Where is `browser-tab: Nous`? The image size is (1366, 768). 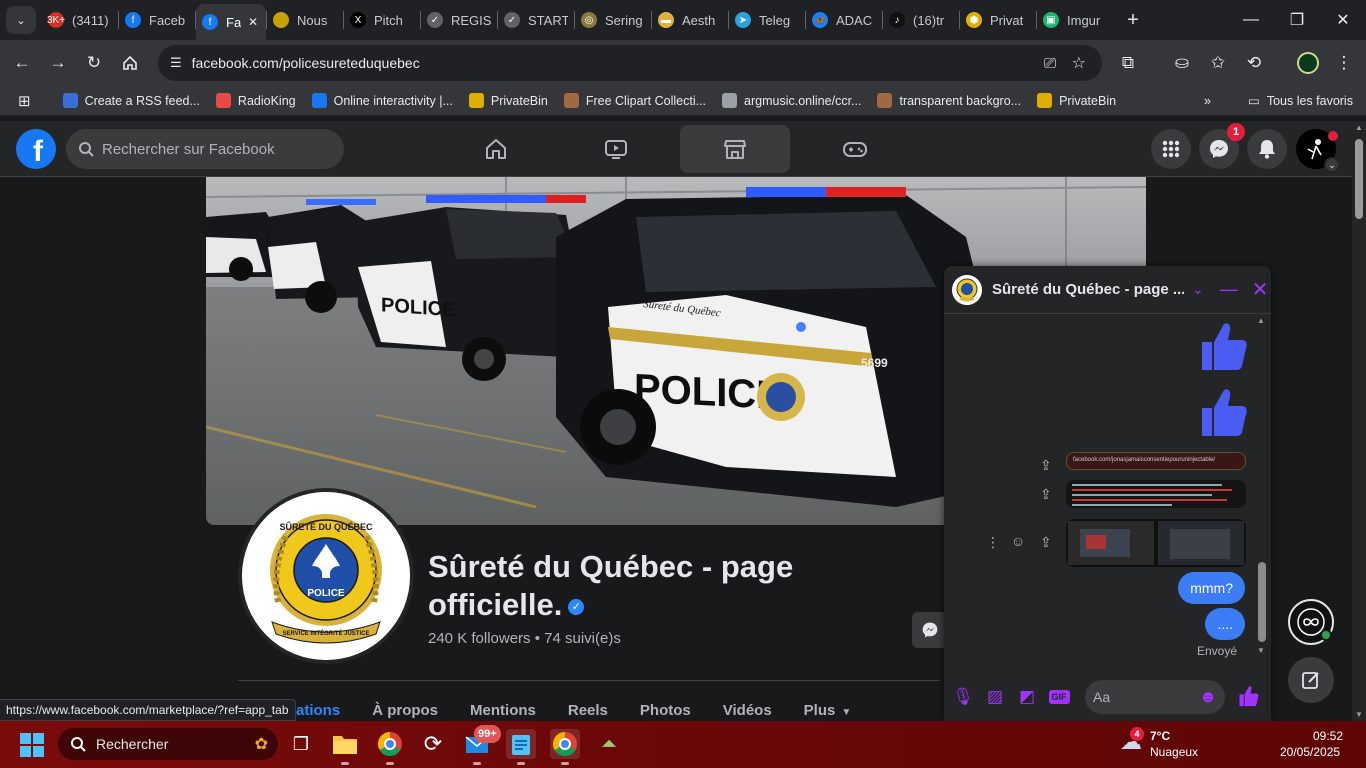 browser-tab: Nous is located at coordinates (305, 20).